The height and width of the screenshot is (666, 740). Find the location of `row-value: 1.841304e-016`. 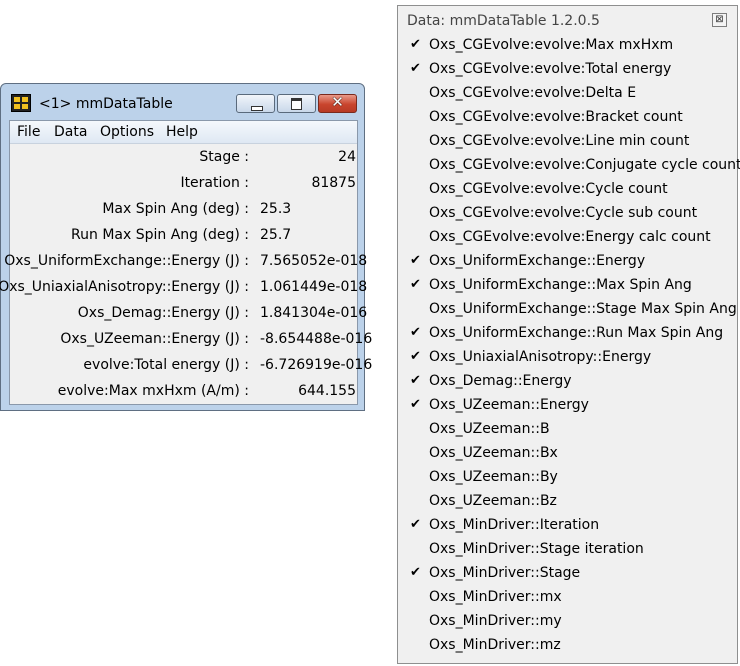

row-value: 1.841304e-016 is located at coordinates (314, 313).